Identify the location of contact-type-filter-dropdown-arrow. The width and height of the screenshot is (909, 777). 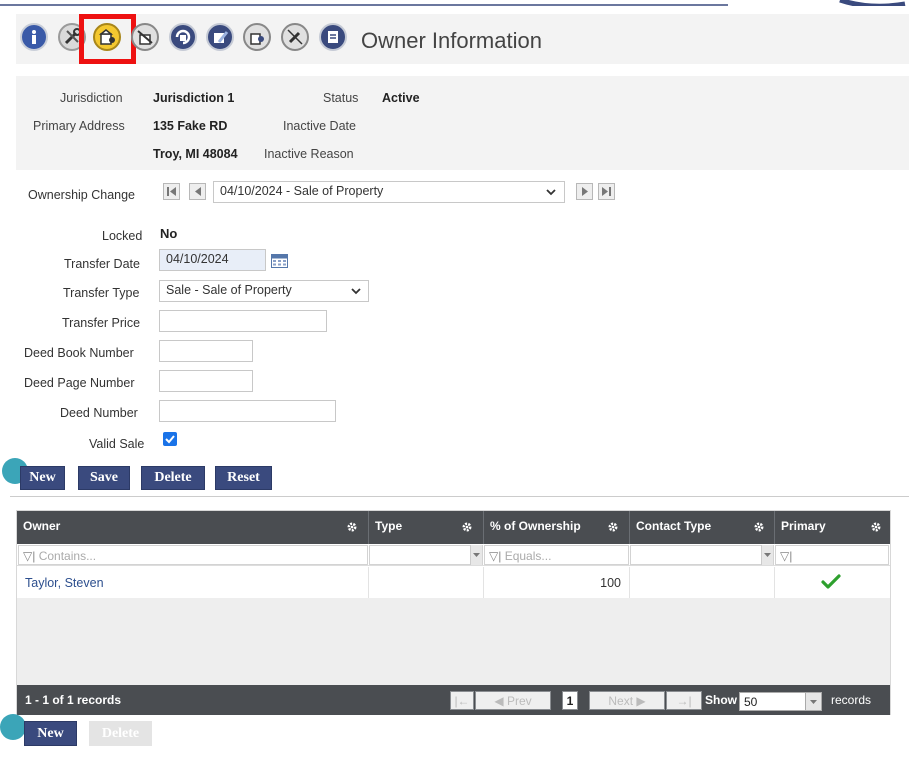
(767, 555).